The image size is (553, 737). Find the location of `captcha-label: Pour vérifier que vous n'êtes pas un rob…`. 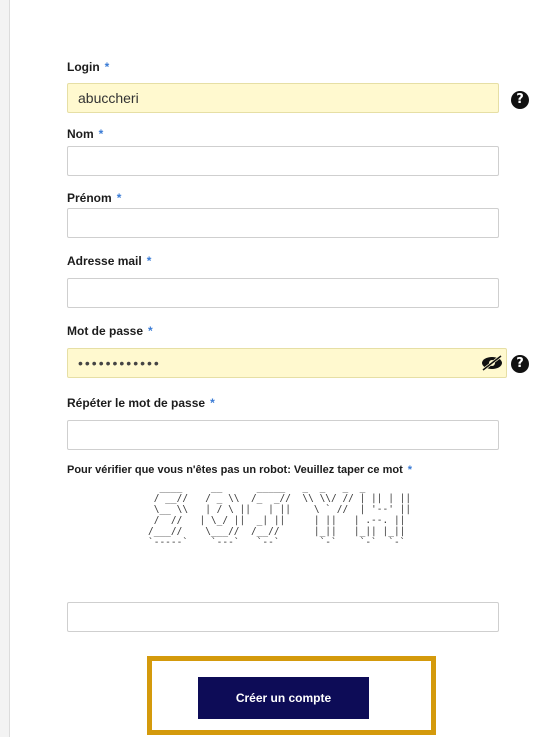

captcha-label: Pour vérifier que vous n'êtes pas un rob… is located at coordinates (240, 470).